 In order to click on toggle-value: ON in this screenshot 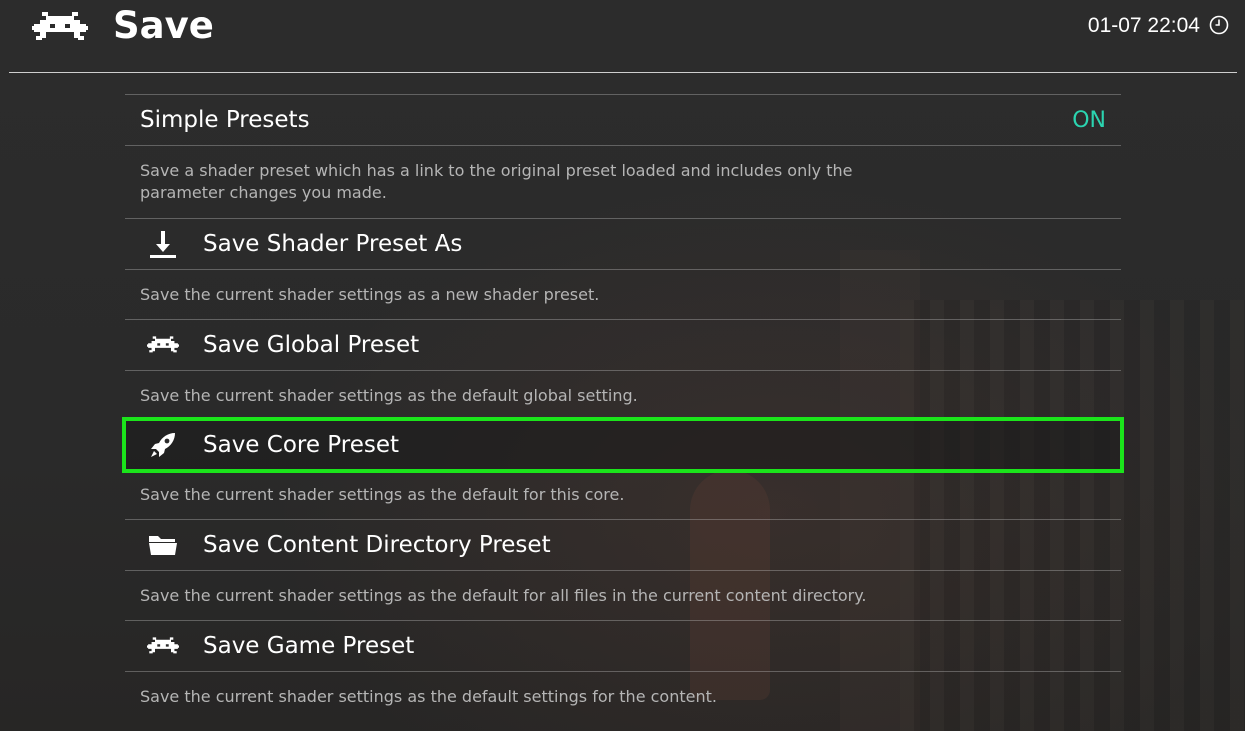, I will do `click(1089, 120)`.